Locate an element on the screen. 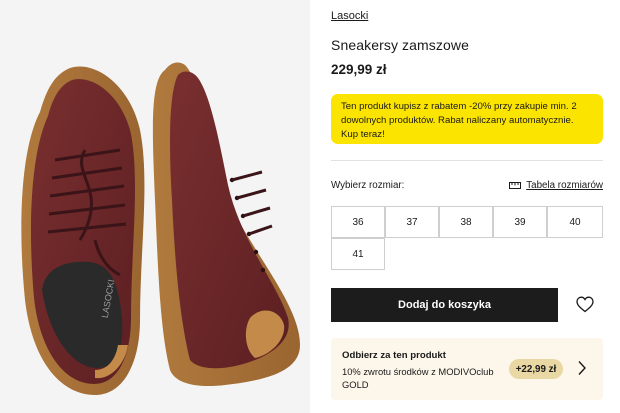 This screenshot has width=620, height=413. ruler-icon is located at coordinates (515, 185).